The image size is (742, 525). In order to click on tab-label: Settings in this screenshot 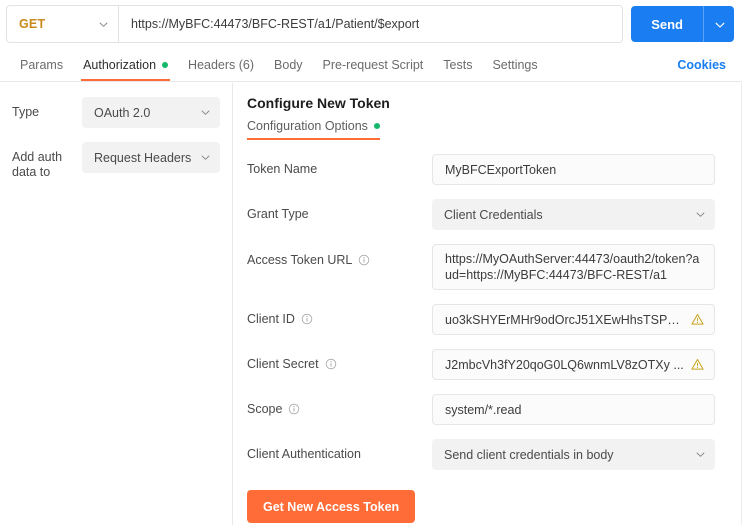, I will do `click(515, 64)`.